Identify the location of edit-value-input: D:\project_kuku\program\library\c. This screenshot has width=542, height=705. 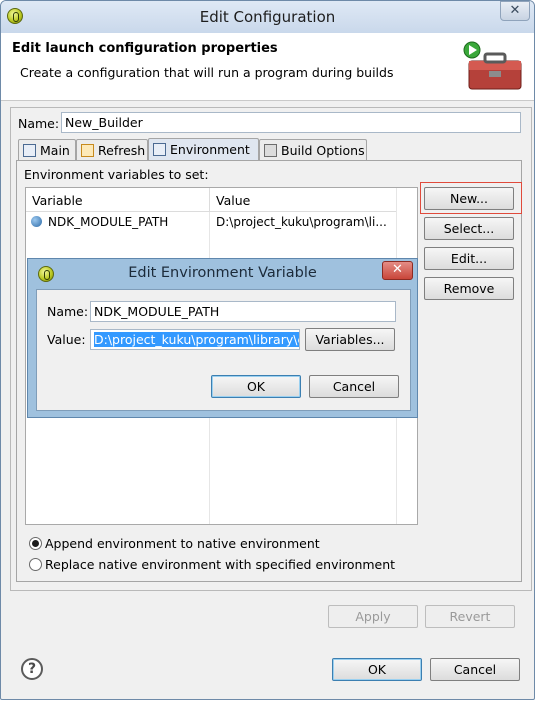
(195, 339).